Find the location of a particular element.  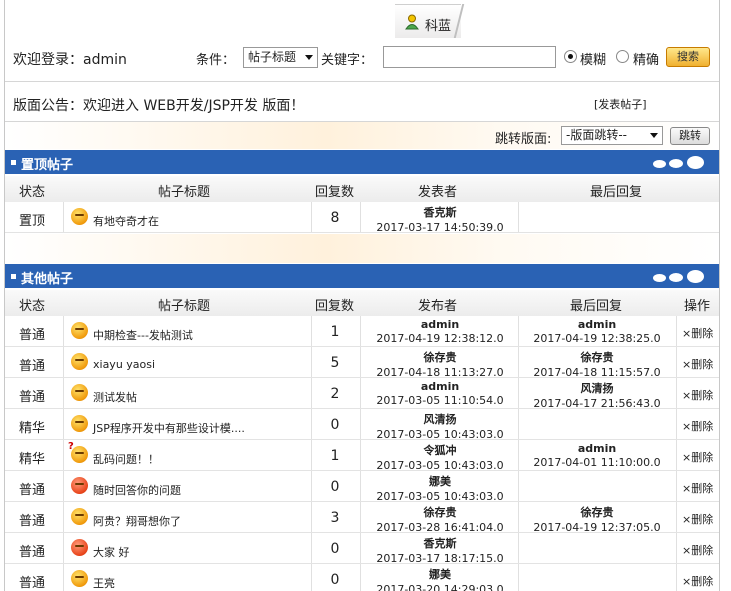

other-column-header: 状态 帖子标题 回复数 发布者 最后回复 操作 is located at coordinates (362, 303).